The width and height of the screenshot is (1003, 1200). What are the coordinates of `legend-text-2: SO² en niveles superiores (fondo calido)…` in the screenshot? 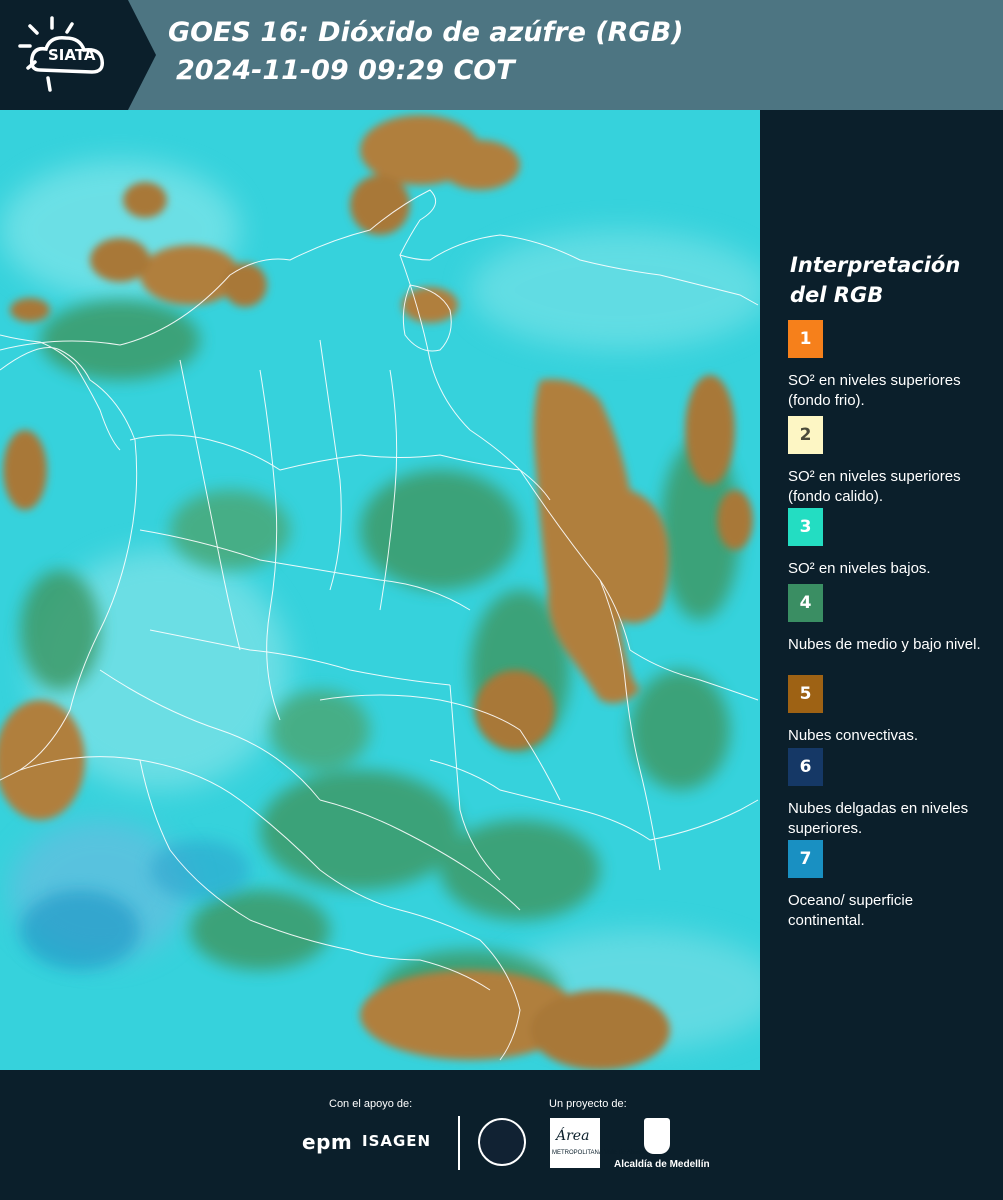 It's located at (874, 486).